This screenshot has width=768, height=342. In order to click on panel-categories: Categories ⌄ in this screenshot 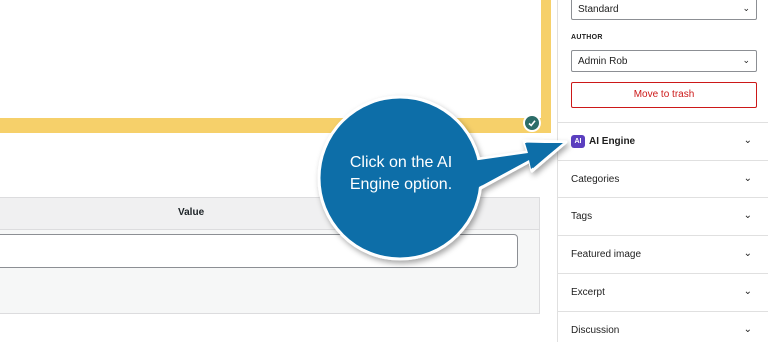, I will do `click(663, 178)`.